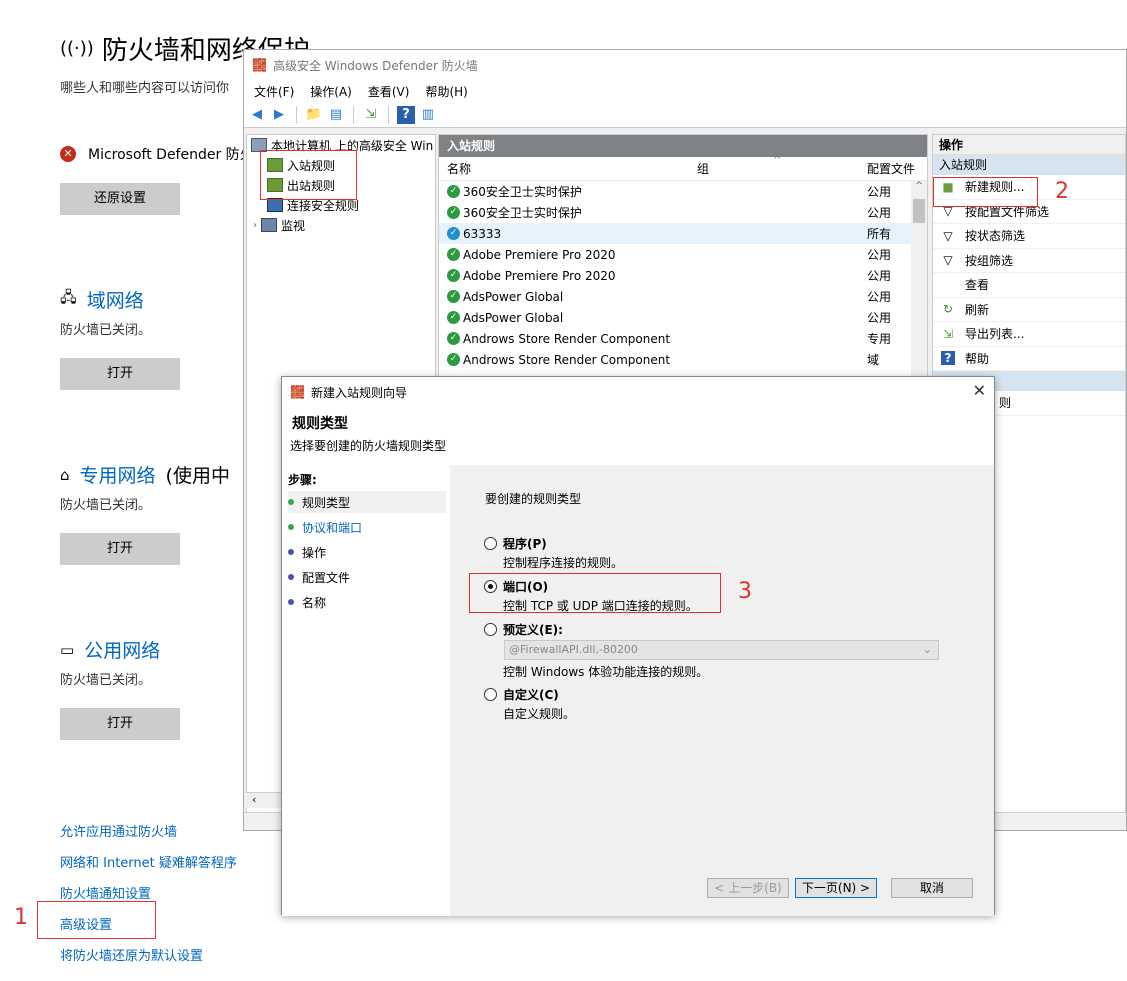 Image resolution: width=1127 pixels, height=981 pixels. Describe the element at coordinates (683, 146) in the screenshot. I see `rules-pane-header: 入站规则` at that location.